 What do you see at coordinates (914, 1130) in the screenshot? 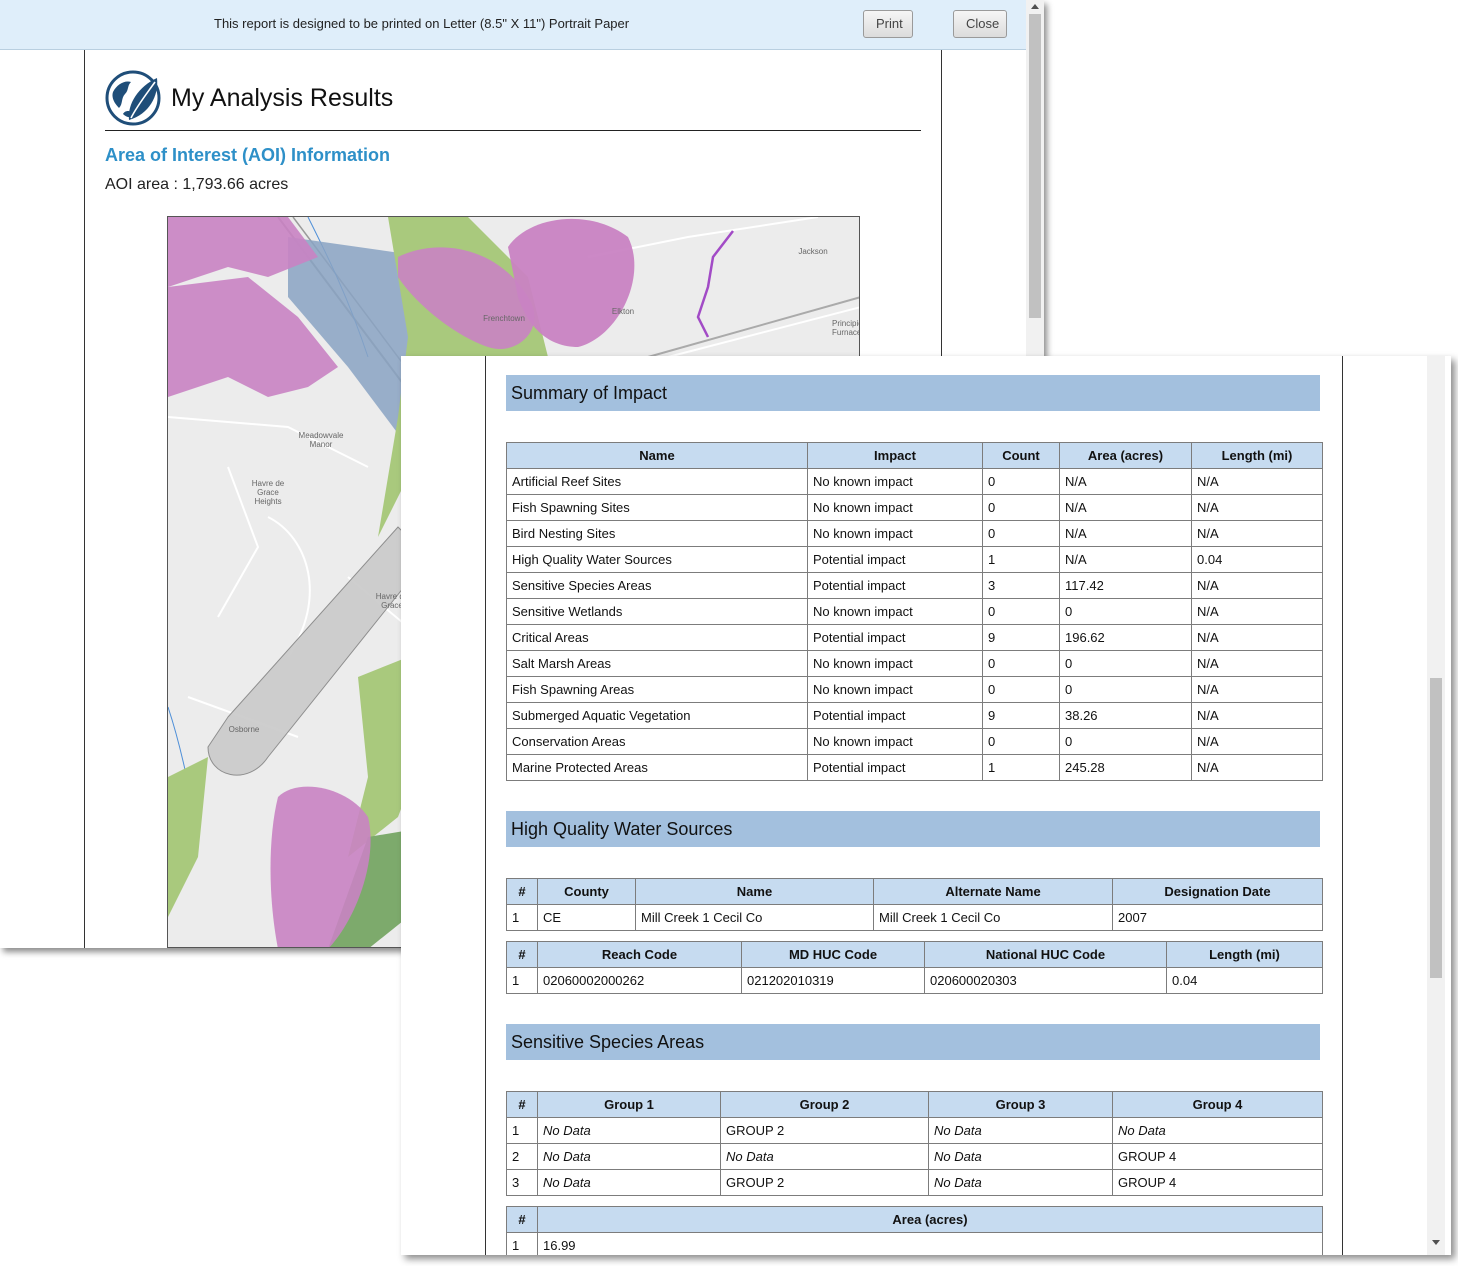
I see `table-row: 1 No Data GROUP 2 No Data No Data` at bounding box center [914, 1130].